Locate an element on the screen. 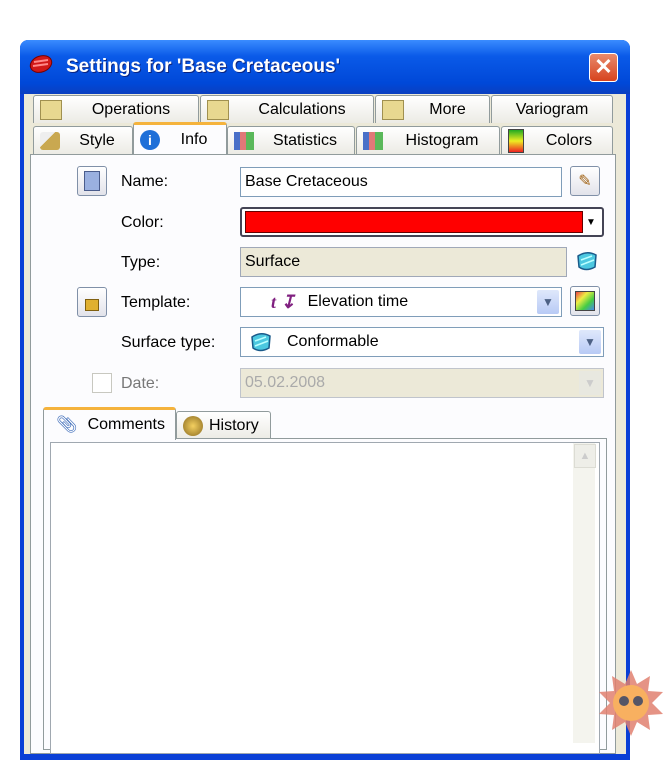  tab-variogram: Variogram is located at coordinates (552, 109).